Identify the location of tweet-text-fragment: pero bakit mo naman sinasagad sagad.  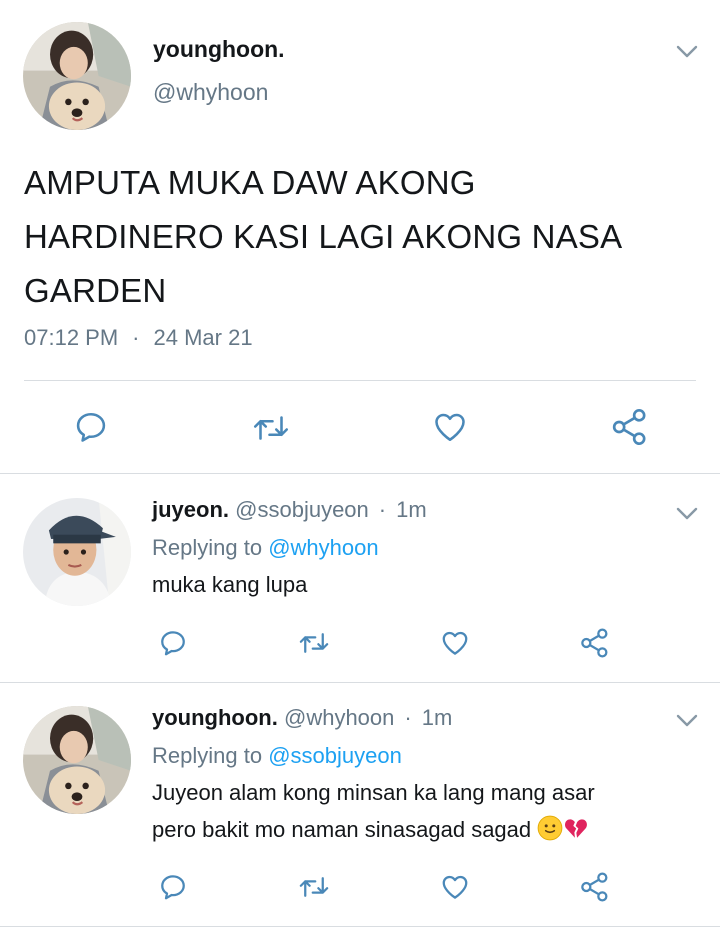
(342, 829).